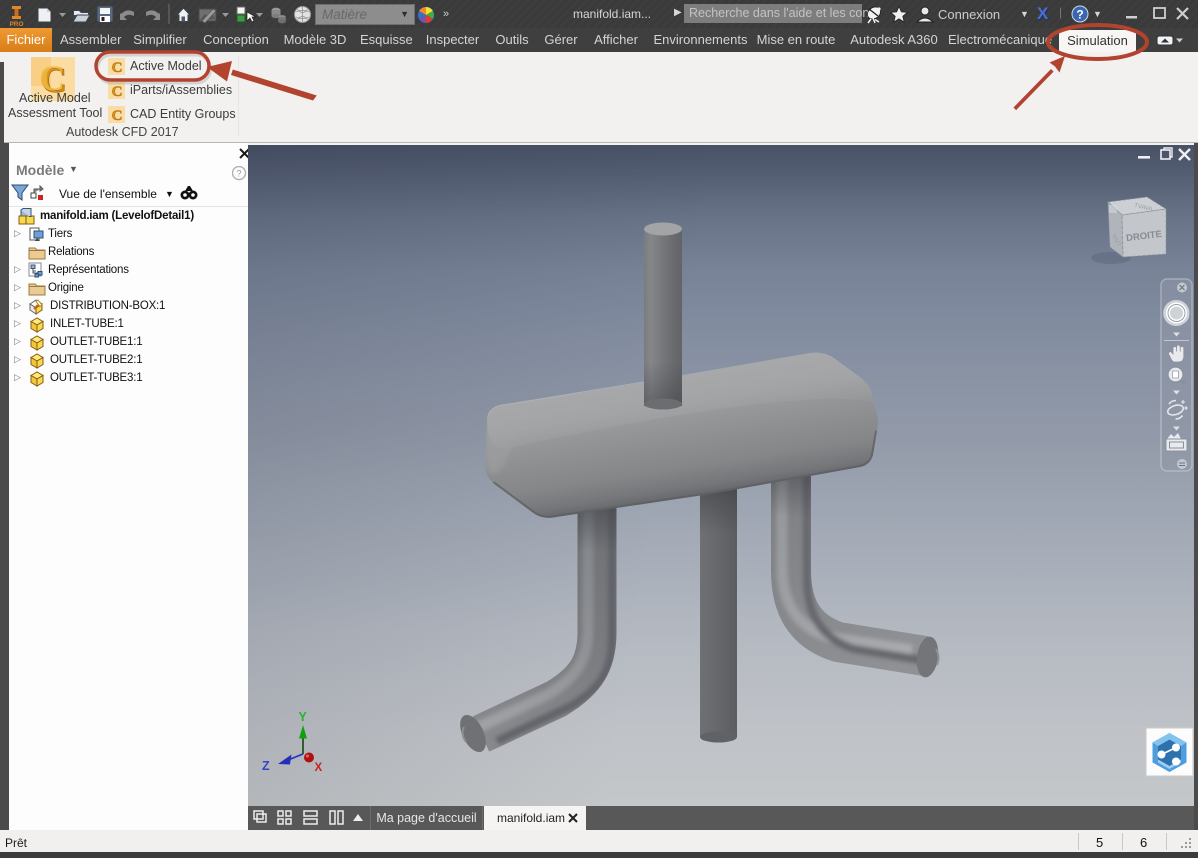 The image size is (1198, 858). What do you see at coordinates (303, 717) in the screenshot?
I see `svg-text: Y` at bounding box center [303, 717].